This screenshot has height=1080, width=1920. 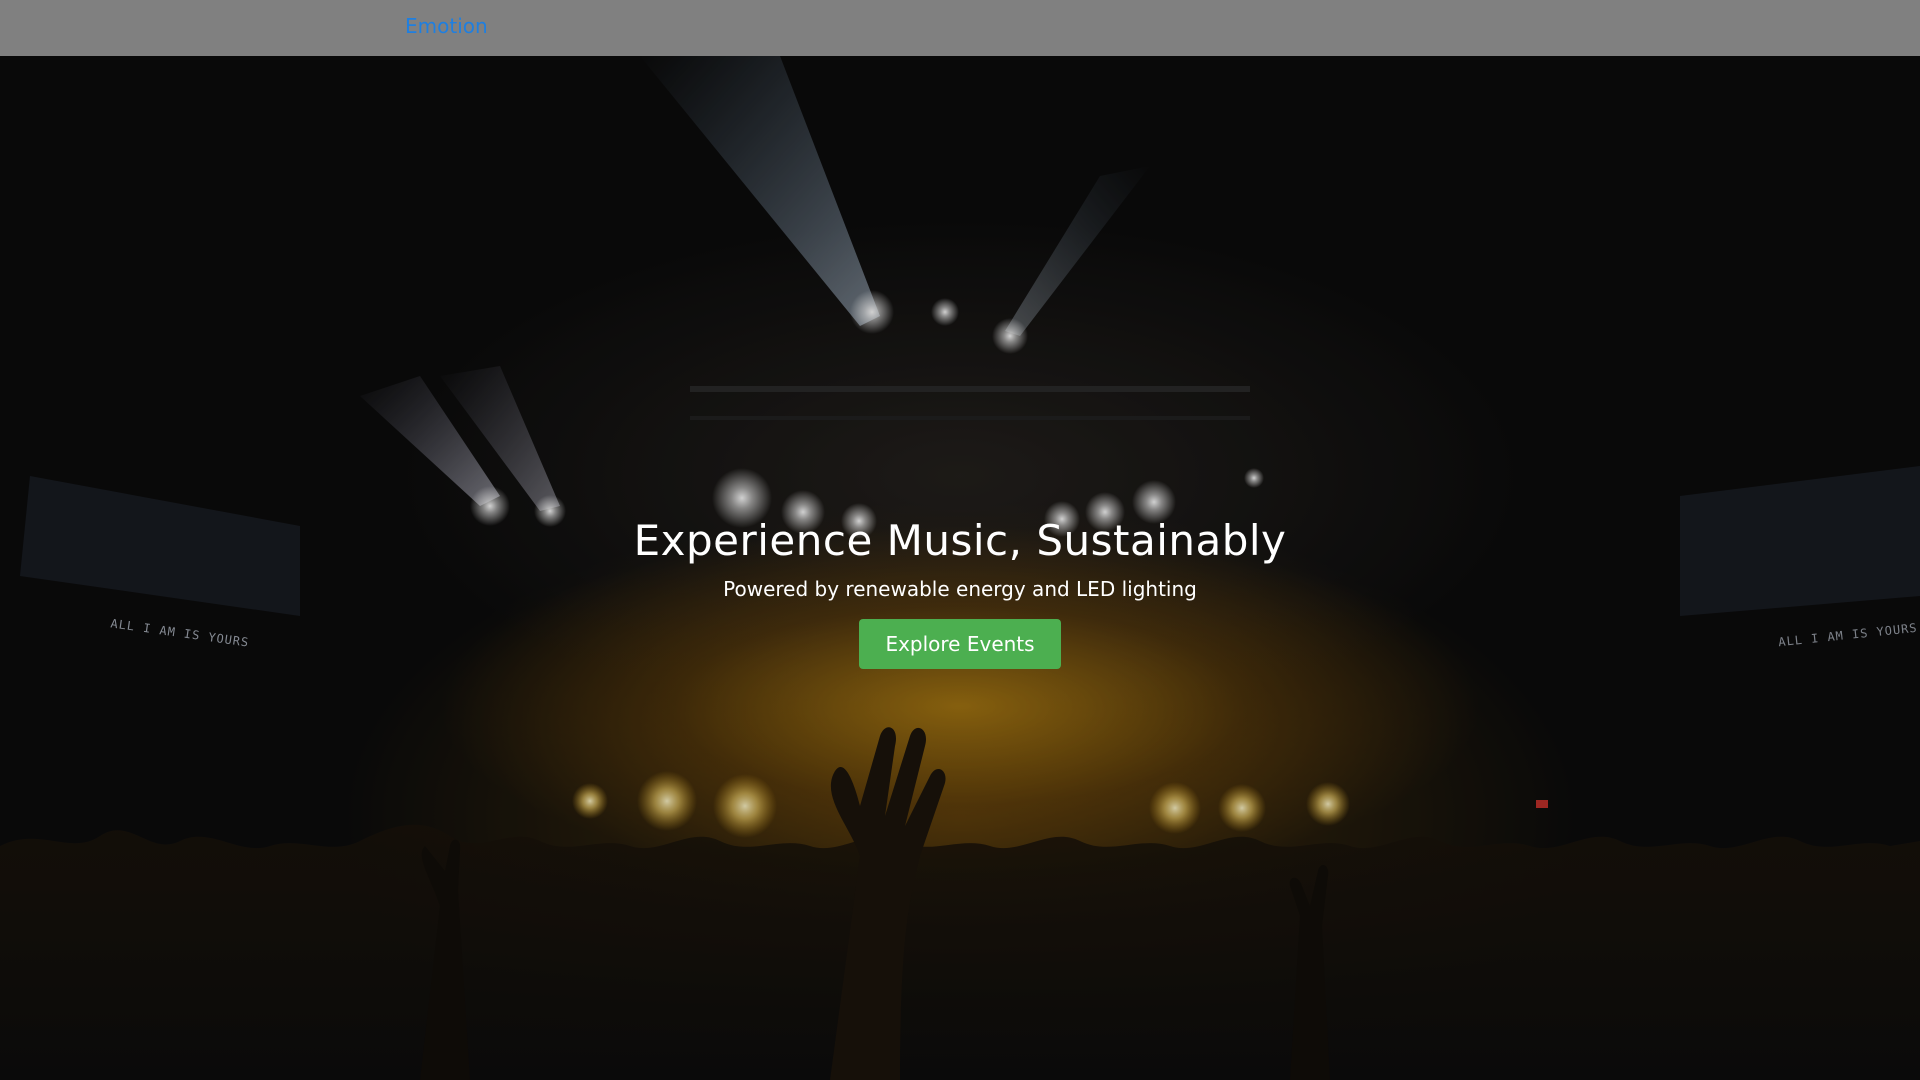 What do you see at coordinates (960, 540) in the screenshot?
I see `hero-title: Experience Music, Sustainably` at bounding box center [960, 540].